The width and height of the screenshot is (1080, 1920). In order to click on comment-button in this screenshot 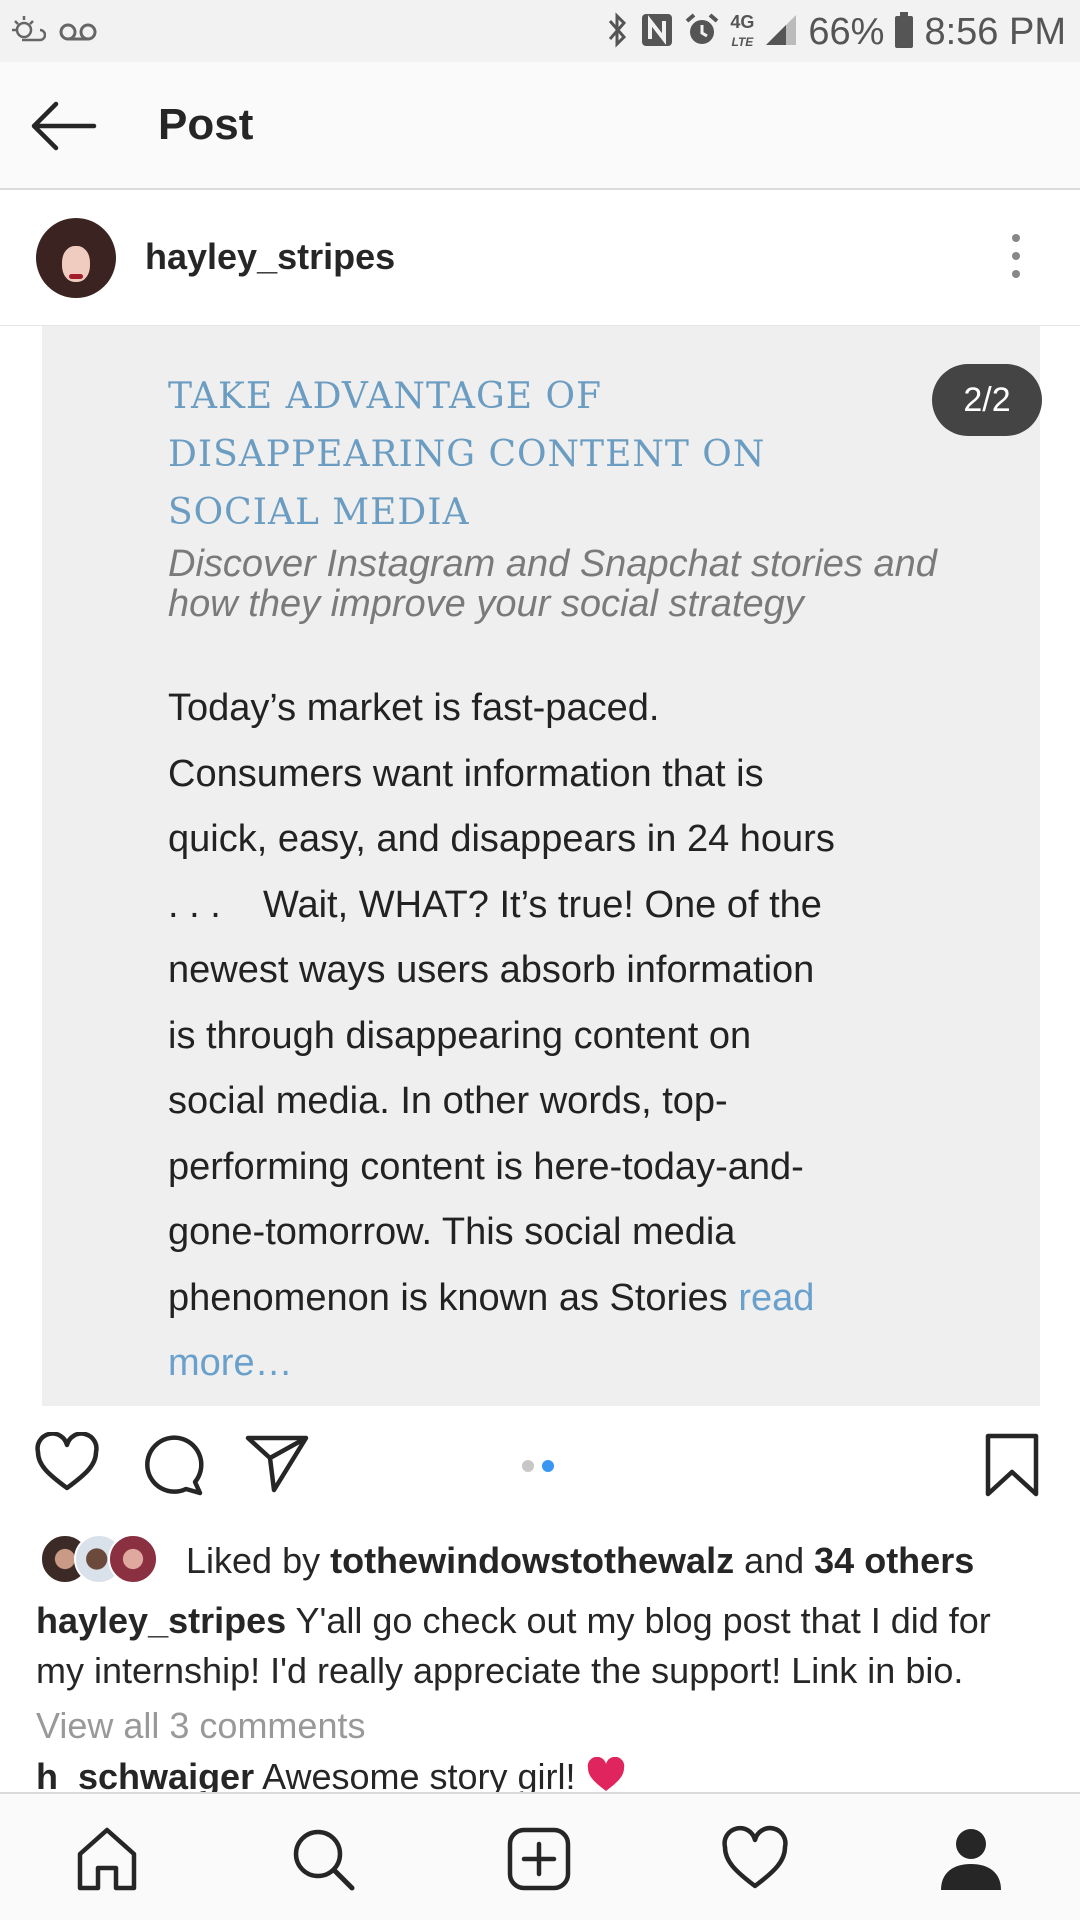, I will do `click(173, 1467)`.